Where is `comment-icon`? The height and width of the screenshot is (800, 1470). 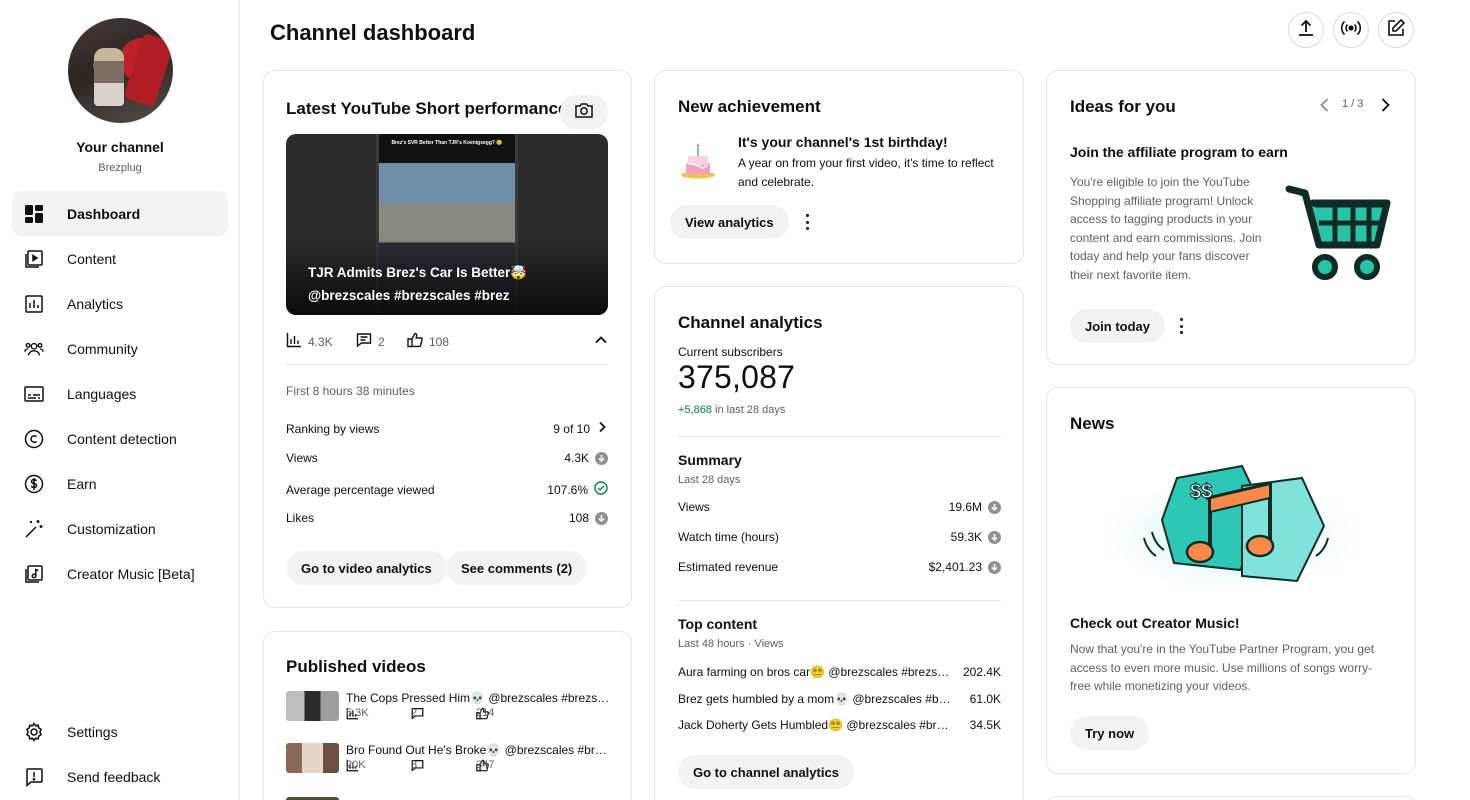
comment-icon is located at coordinates (364, 341).